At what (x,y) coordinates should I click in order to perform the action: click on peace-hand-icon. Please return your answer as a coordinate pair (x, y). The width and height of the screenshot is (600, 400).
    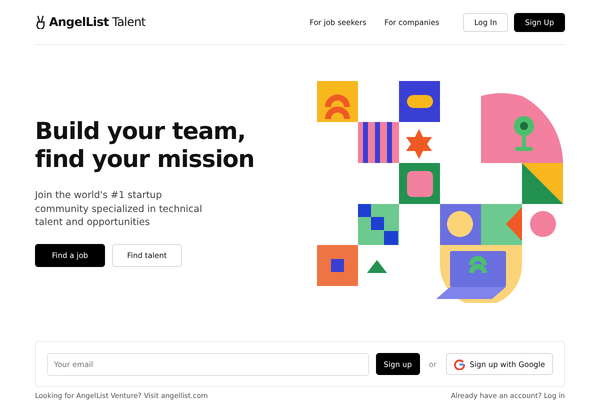
    Looking at the image, I should click on (40, 22).